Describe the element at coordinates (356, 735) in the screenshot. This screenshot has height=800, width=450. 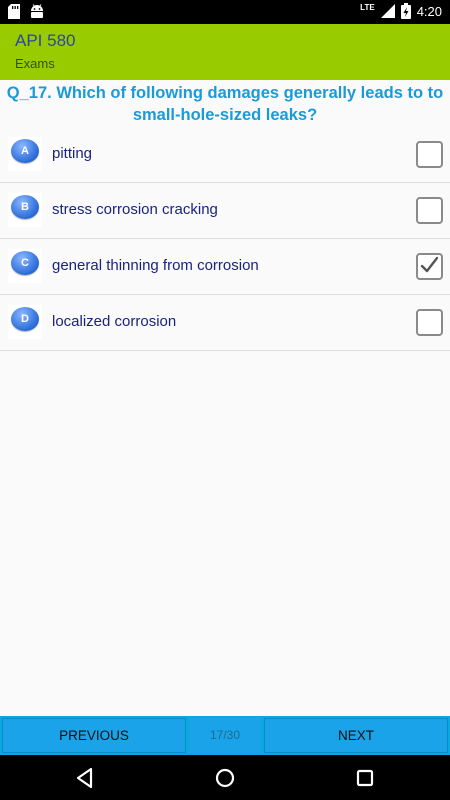
I see `next-button: NEXT` at that location.